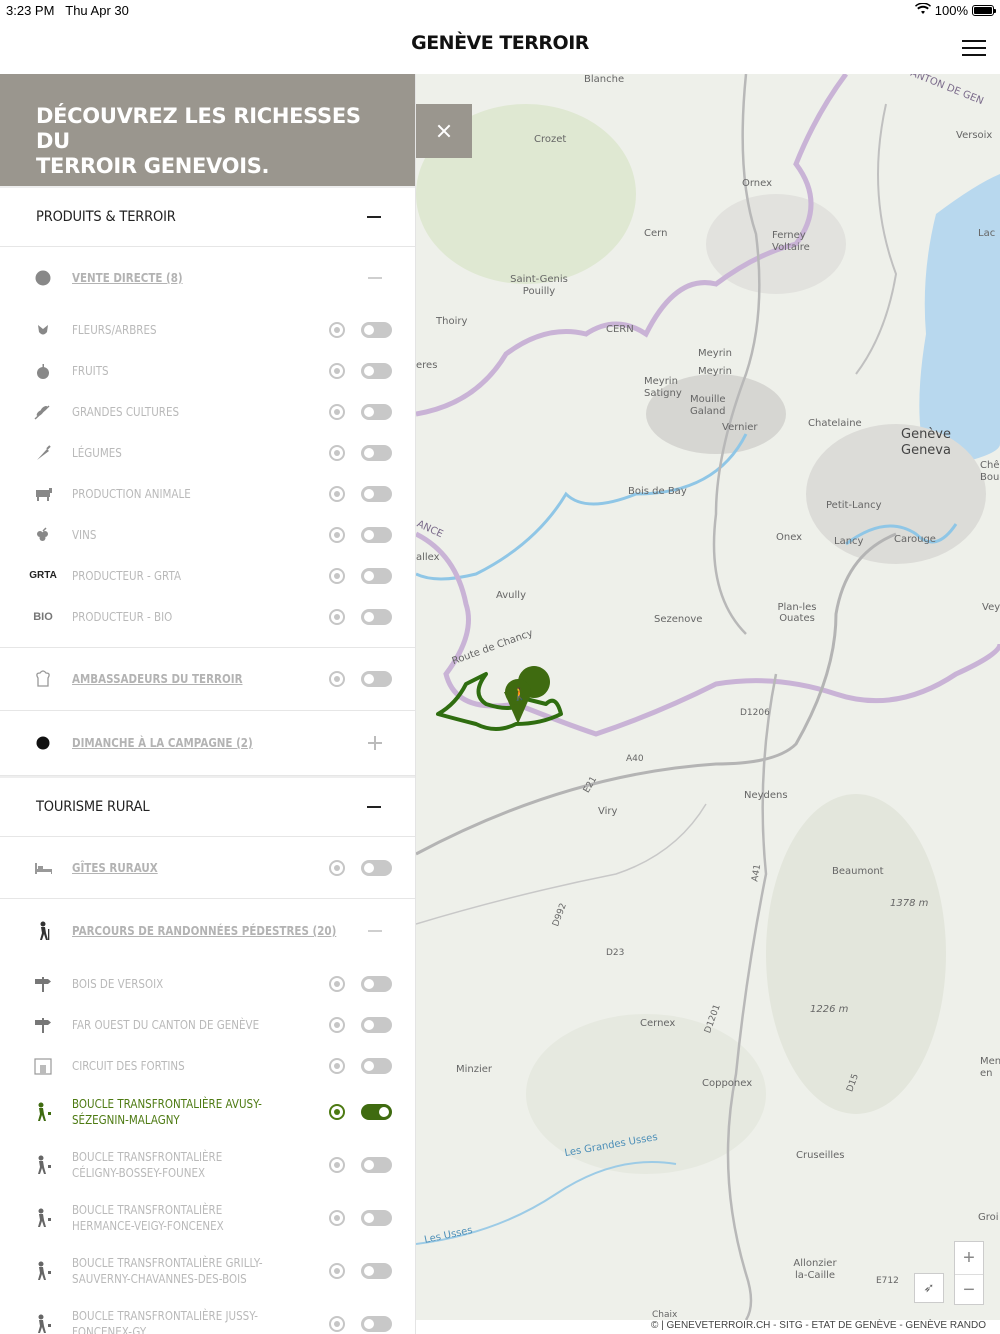  I want to click on wheat-icon, so click(43, 412).